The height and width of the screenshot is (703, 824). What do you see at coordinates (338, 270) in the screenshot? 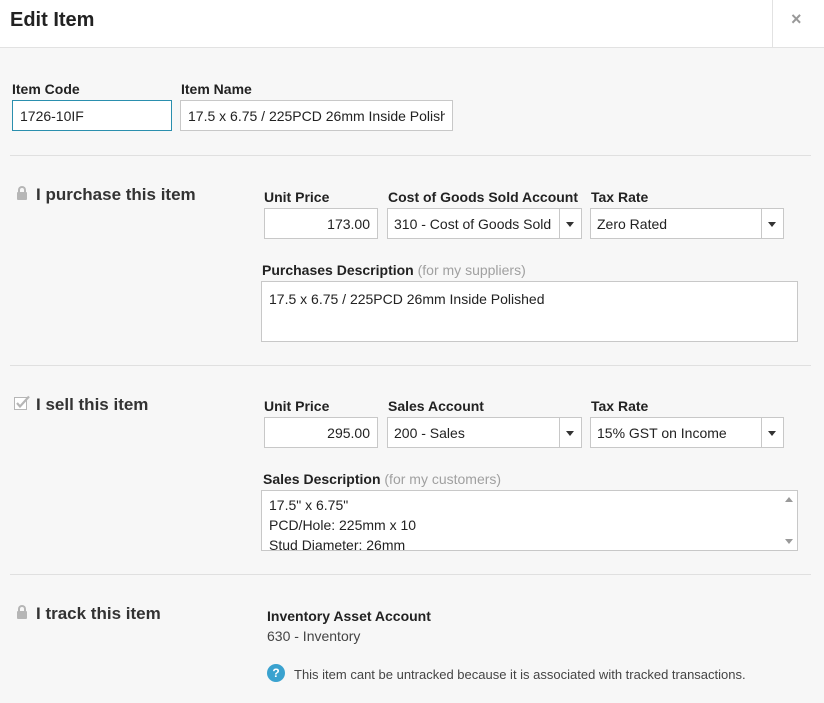
I see `purchase-description-label-text: Purchases Description` at bounding box center [338, 270].